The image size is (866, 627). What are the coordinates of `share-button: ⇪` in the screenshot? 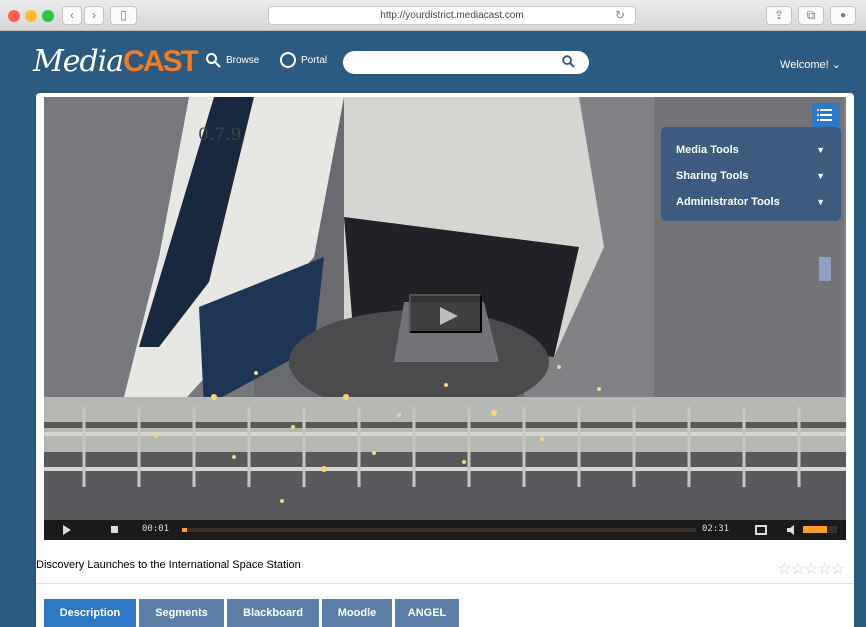 It's located at (779, 15).